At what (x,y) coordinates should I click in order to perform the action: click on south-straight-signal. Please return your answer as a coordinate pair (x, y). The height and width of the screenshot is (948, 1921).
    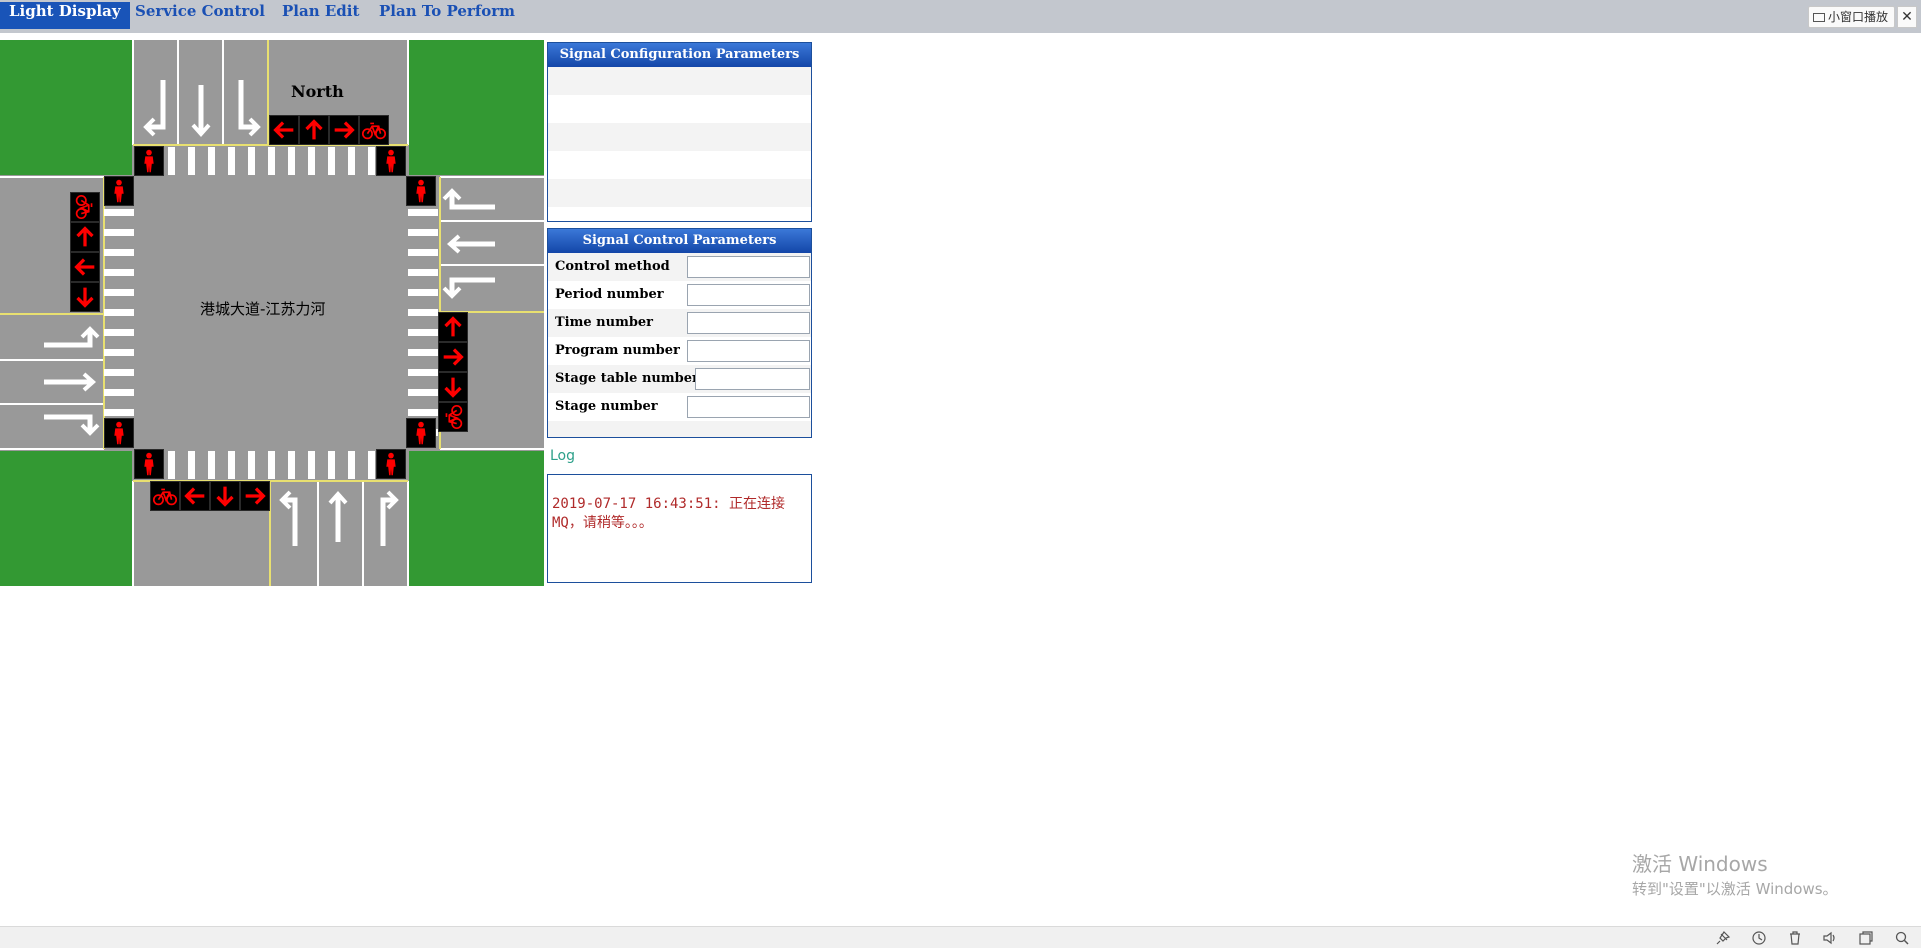
    Looking at the image, I should click on (225, 496).